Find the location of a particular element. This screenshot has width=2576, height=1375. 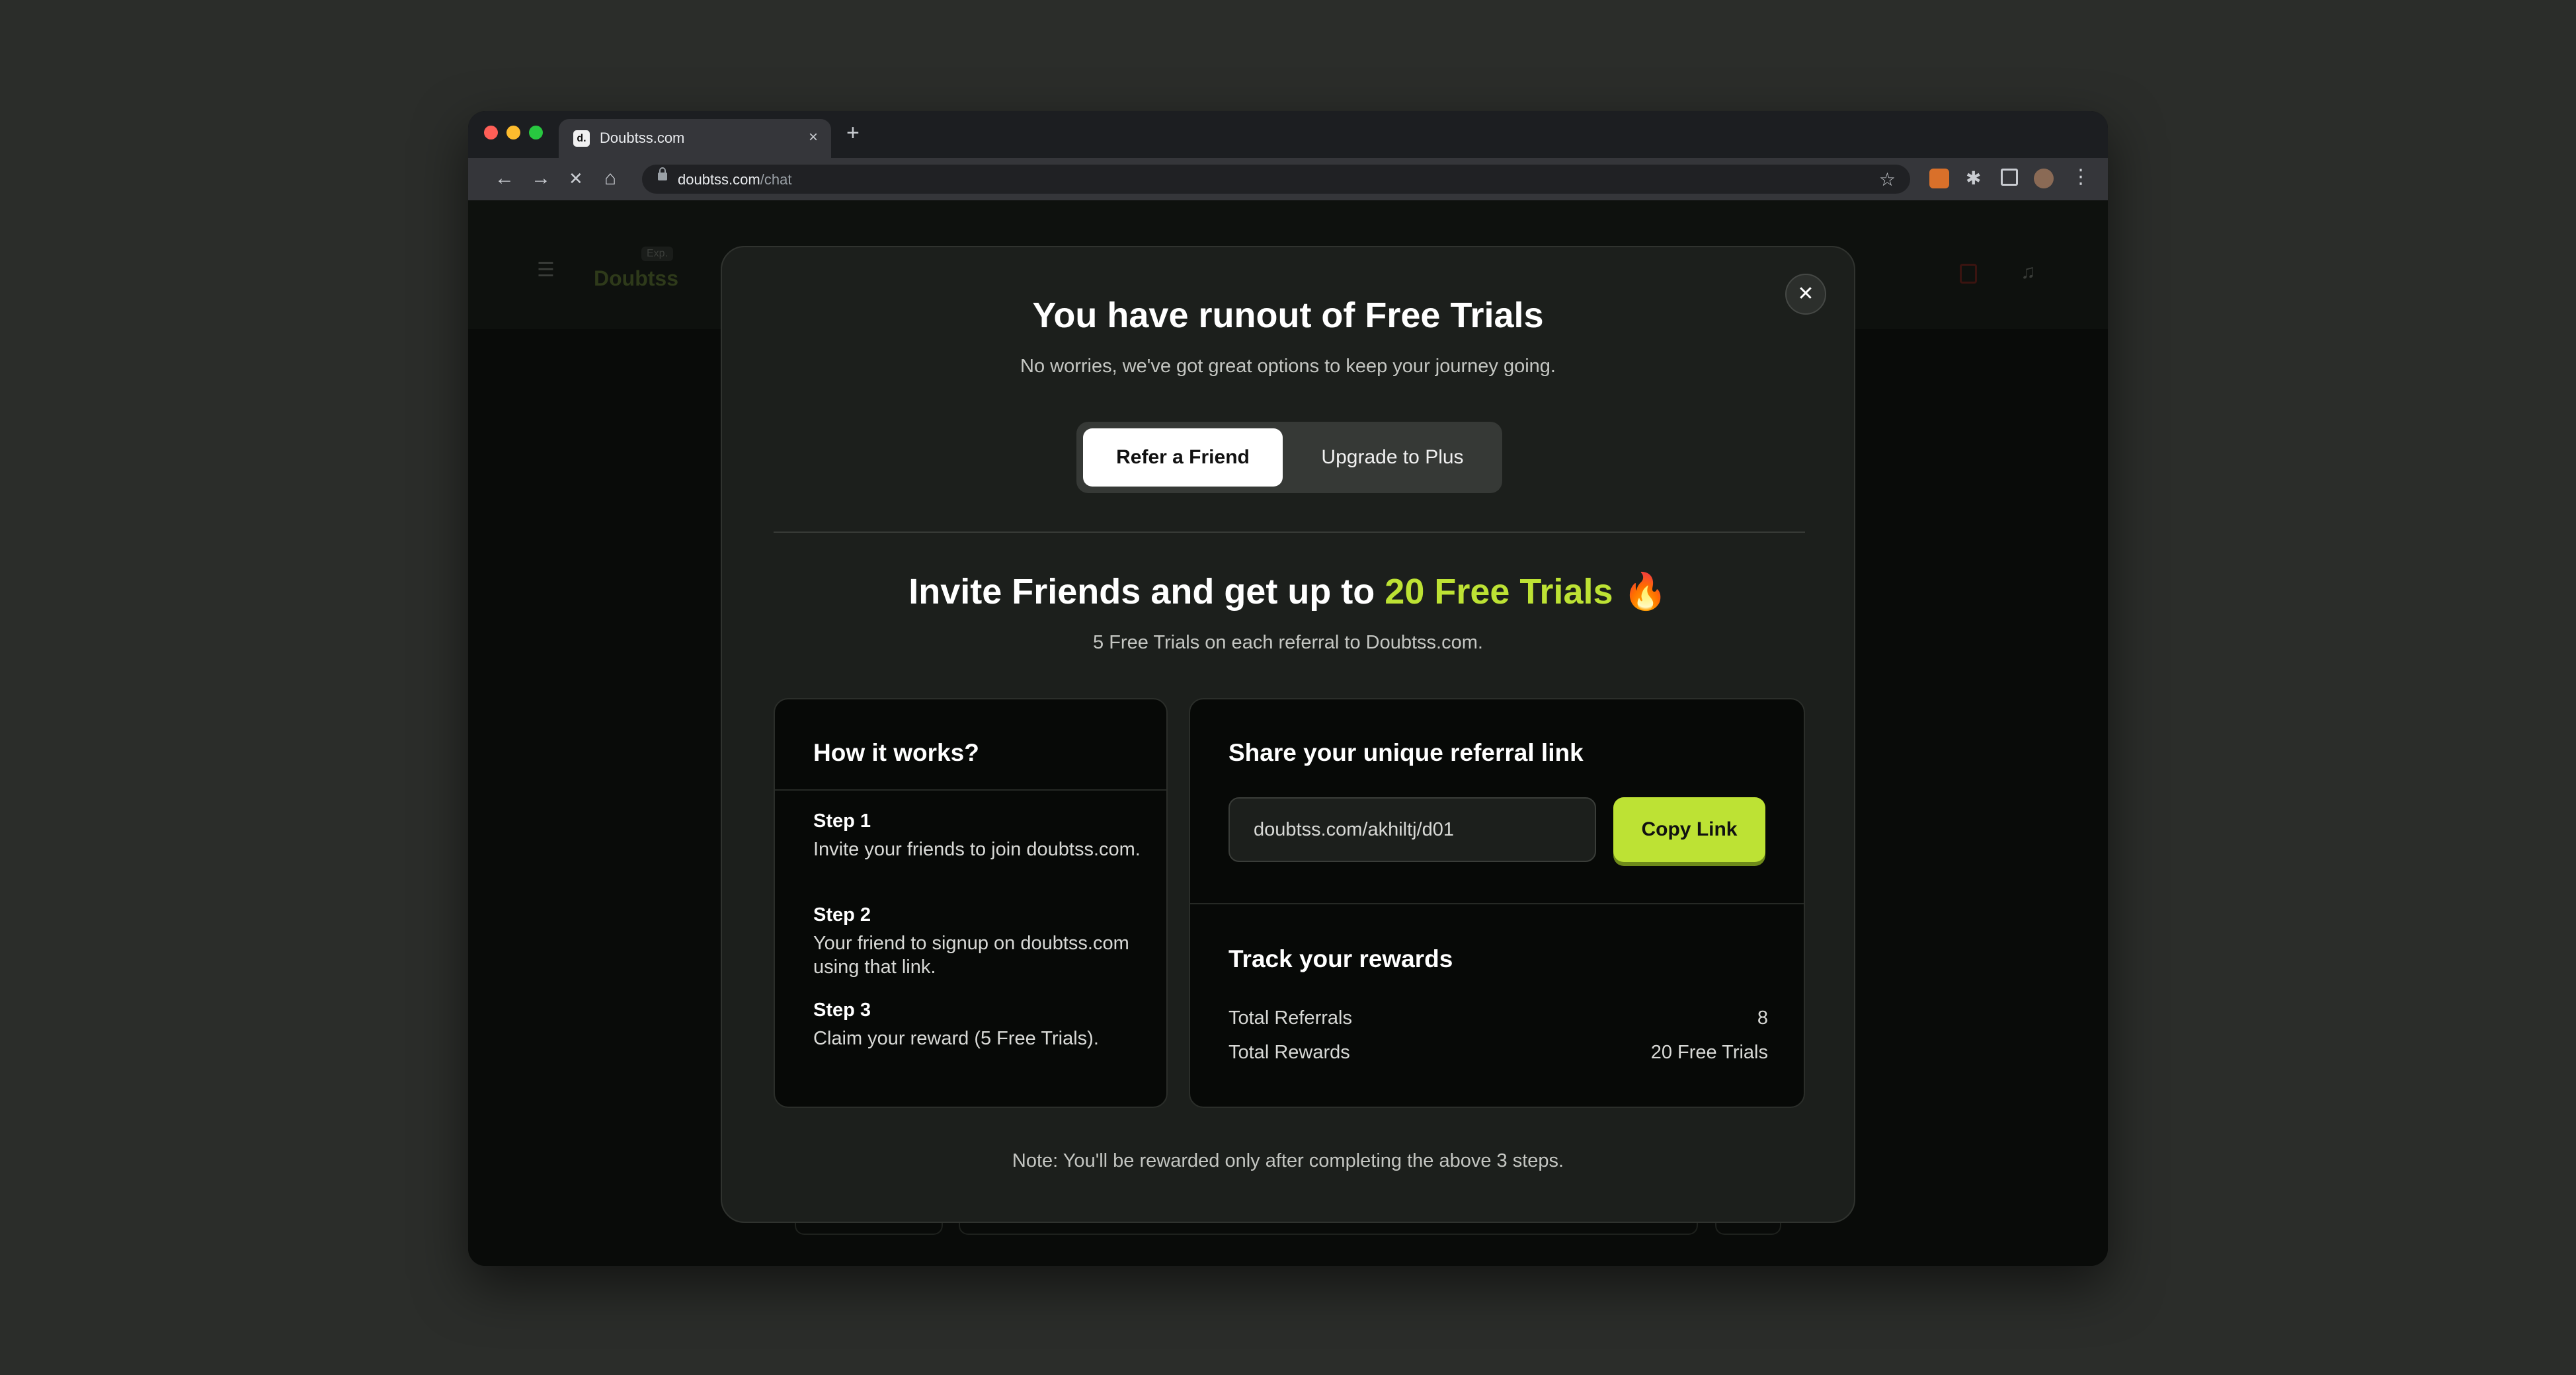

lock-icon is located at coordinates (662, 173).